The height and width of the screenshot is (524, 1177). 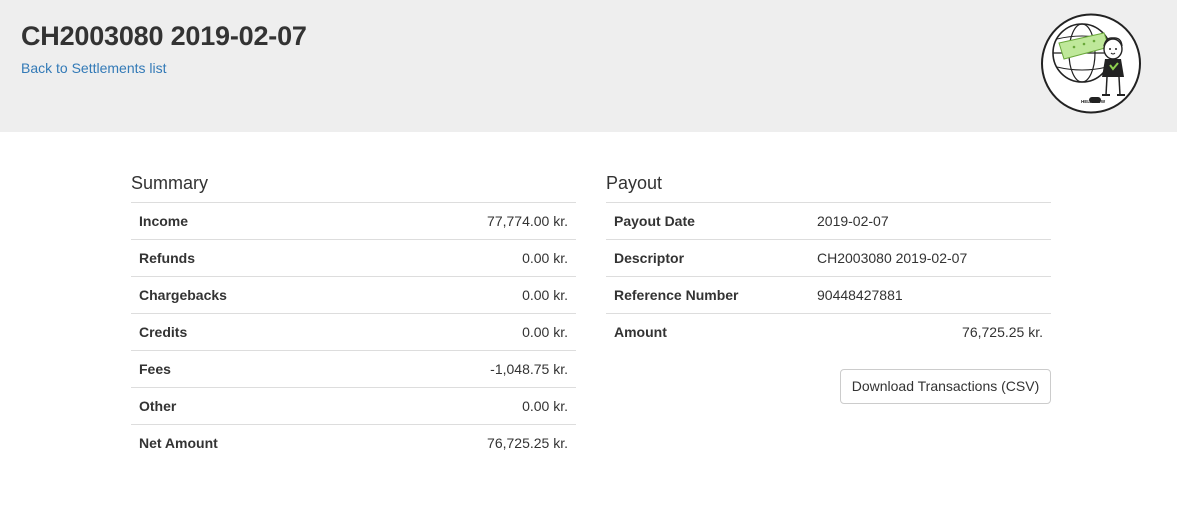 What do you see at coordinates (170, 183) in the screenshot?
I see `summary-title: Summary` at bounding box center [170, 183].